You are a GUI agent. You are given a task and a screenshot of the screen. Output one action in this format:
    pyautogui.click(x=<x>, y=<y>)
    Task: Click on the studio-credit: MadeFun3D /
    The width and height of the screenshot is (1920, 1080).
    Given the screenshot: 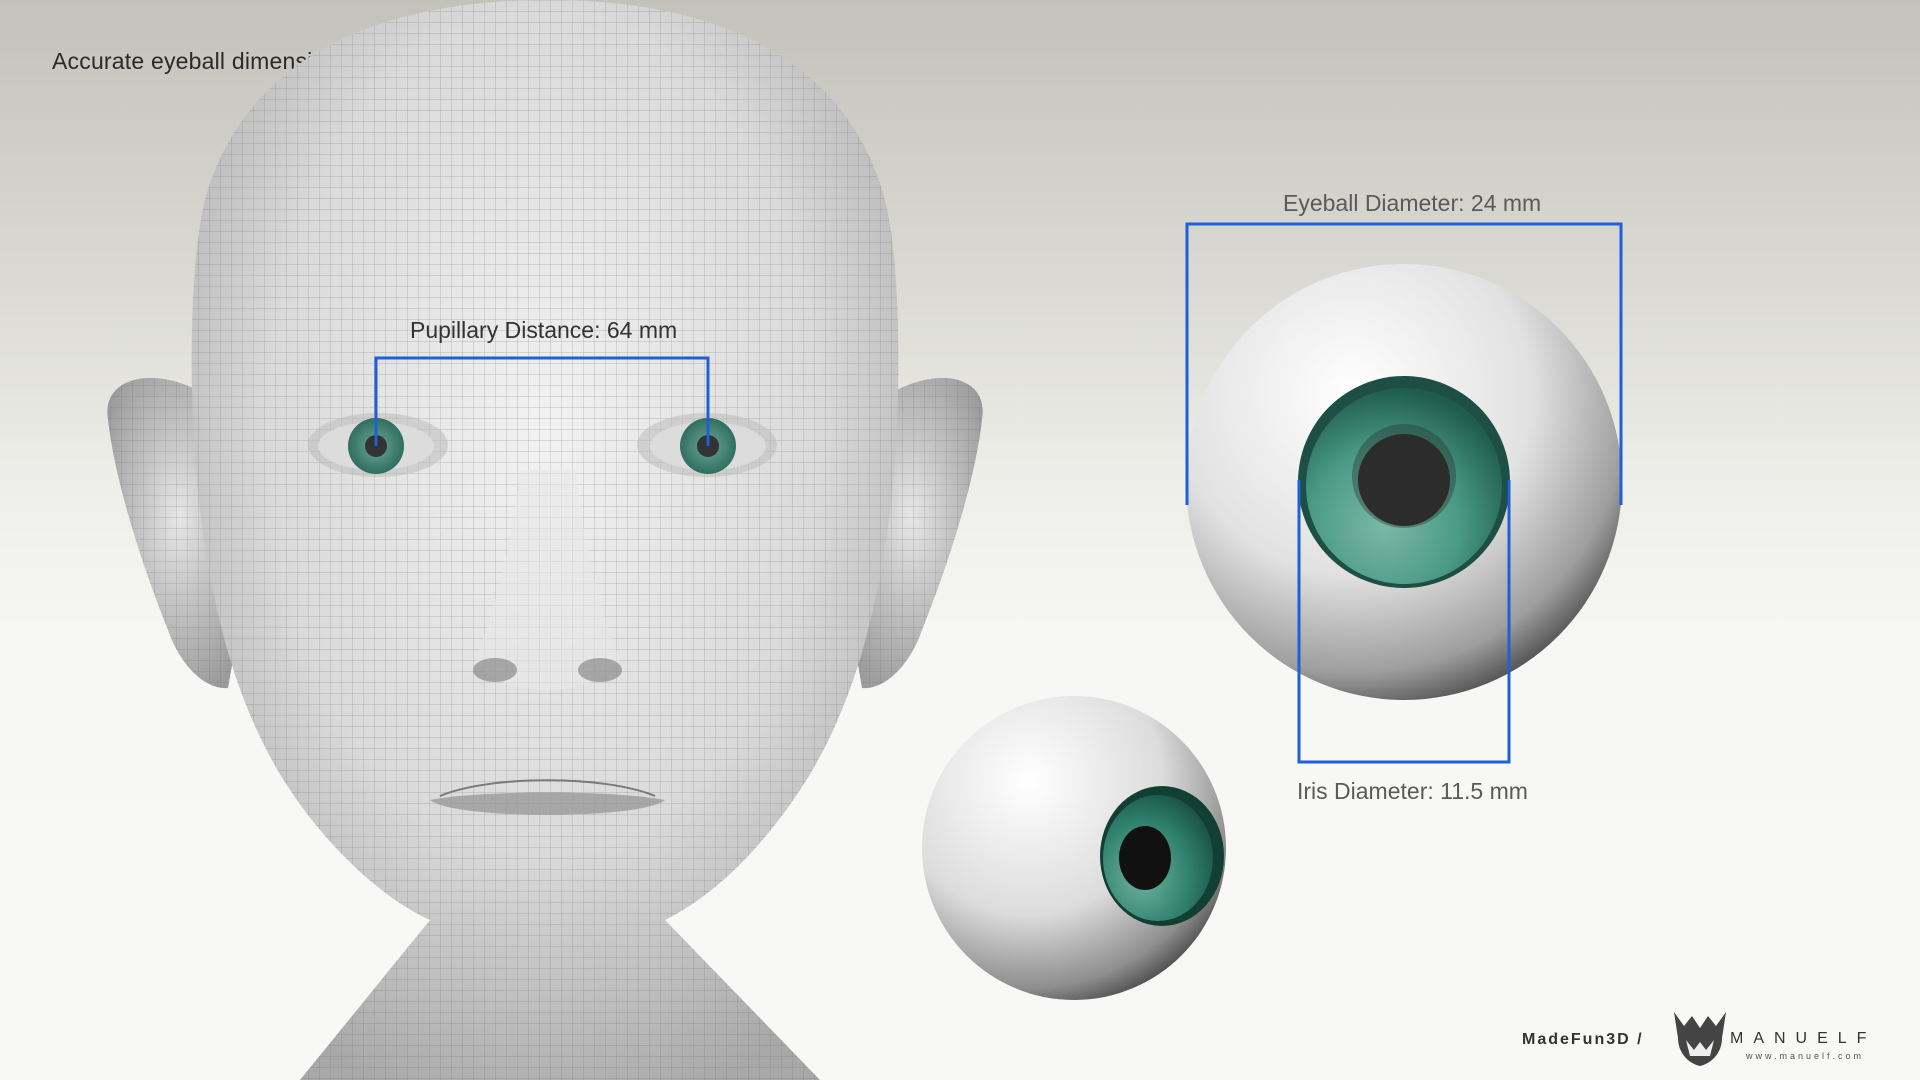 What is the action you would take?
    pyautogui.click(x=1583, y=1039)
    